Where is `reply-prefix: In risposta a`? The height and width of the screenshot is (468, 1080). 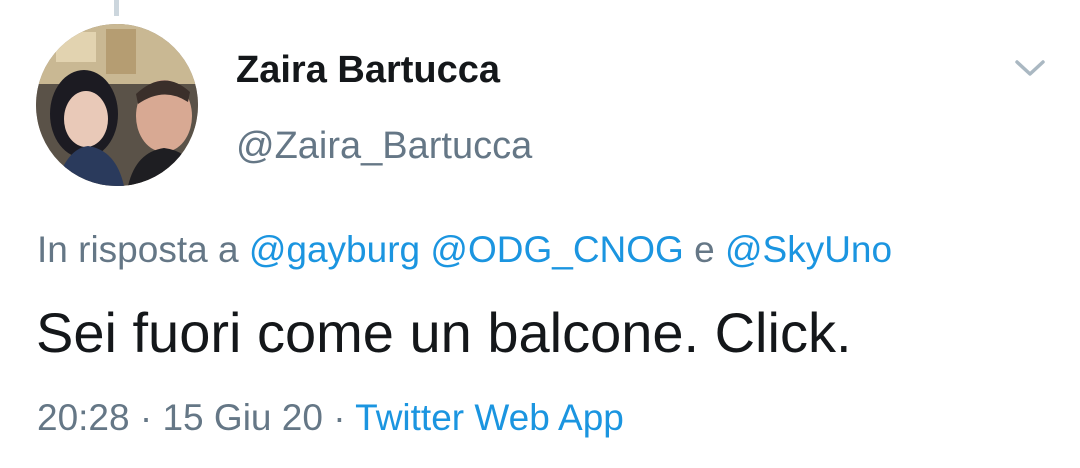 reply-prefix: In risposta a is located at coordinates (143, 249).